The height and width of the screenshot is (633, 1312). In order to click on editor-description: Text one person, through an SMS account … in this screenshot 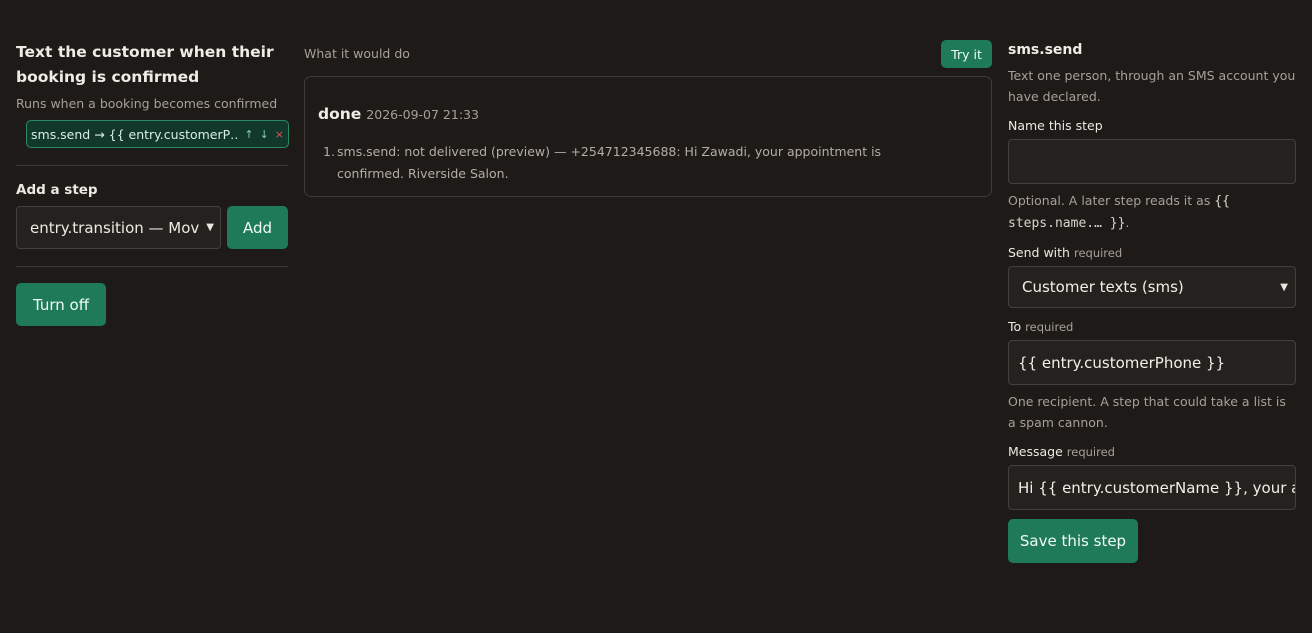, I will do `click(1152, 86)`.